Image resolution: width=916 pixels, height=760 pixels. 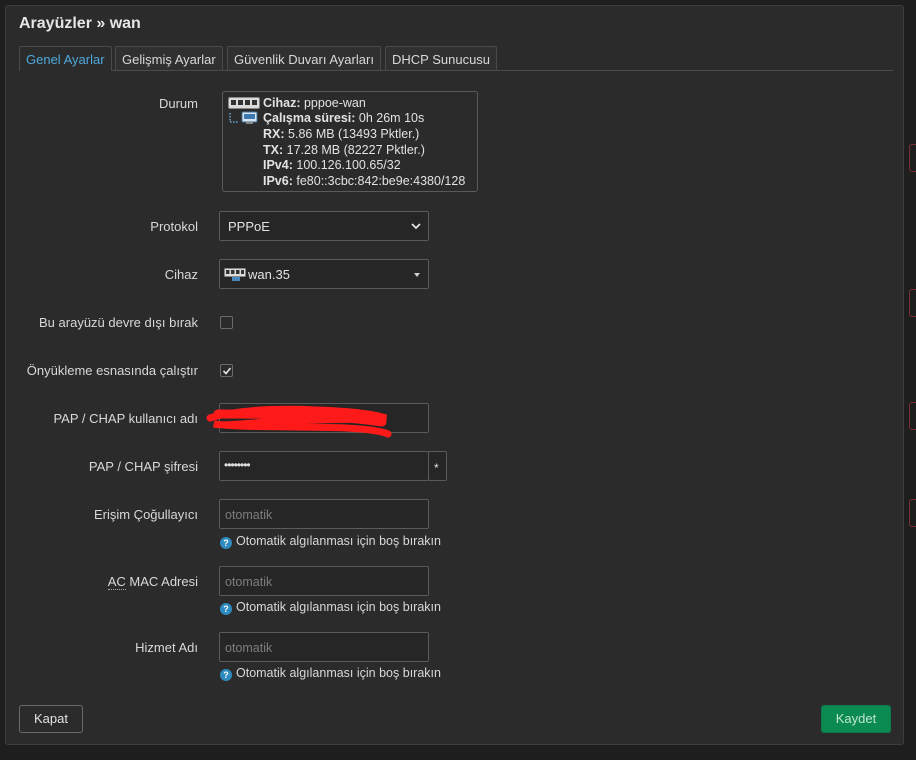 I want to click on password-reveal-button: *, so click(x=437, y=466).